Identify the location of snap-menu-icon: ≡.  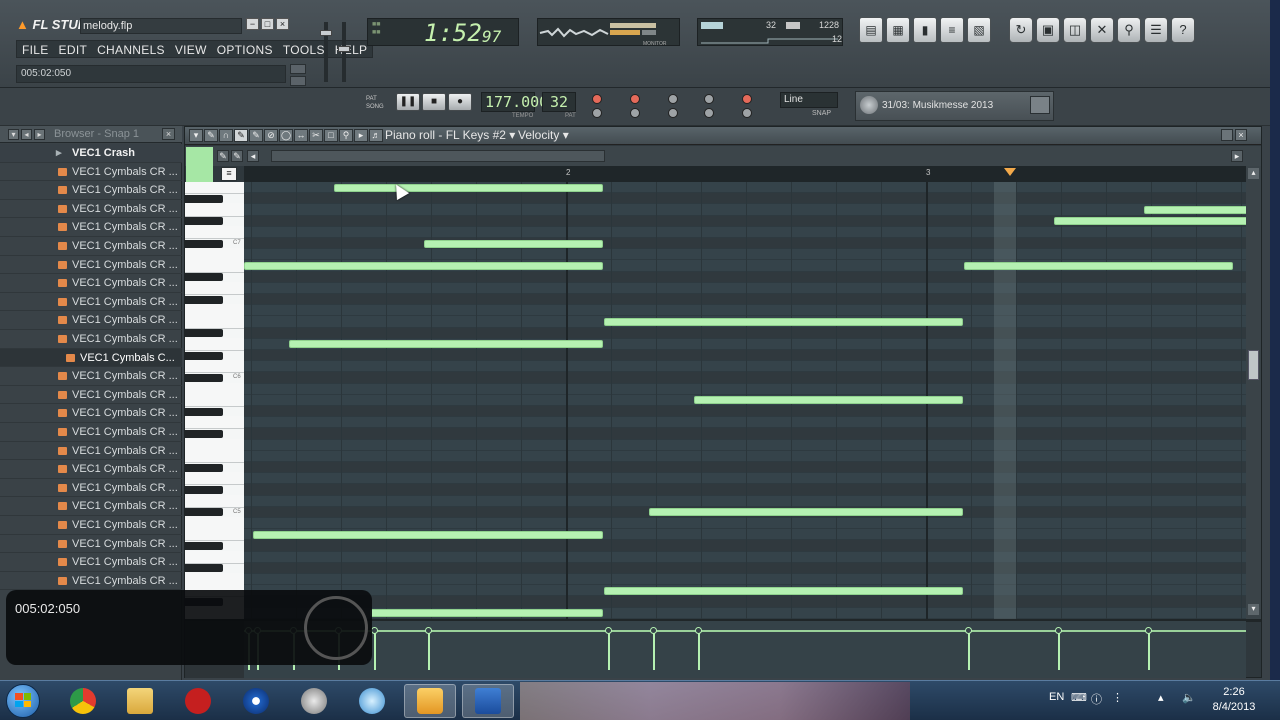
(229, 174).